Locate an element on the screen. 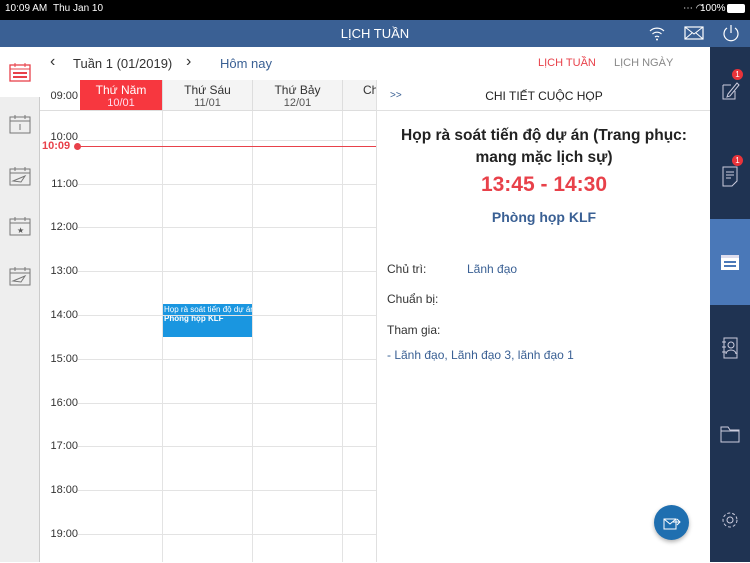 The width and height of the screenshot is (750, 563). calendar-event: Họp rà soát tiến độ dự án Phòng họp KLF is located at coordinates (207, 320).